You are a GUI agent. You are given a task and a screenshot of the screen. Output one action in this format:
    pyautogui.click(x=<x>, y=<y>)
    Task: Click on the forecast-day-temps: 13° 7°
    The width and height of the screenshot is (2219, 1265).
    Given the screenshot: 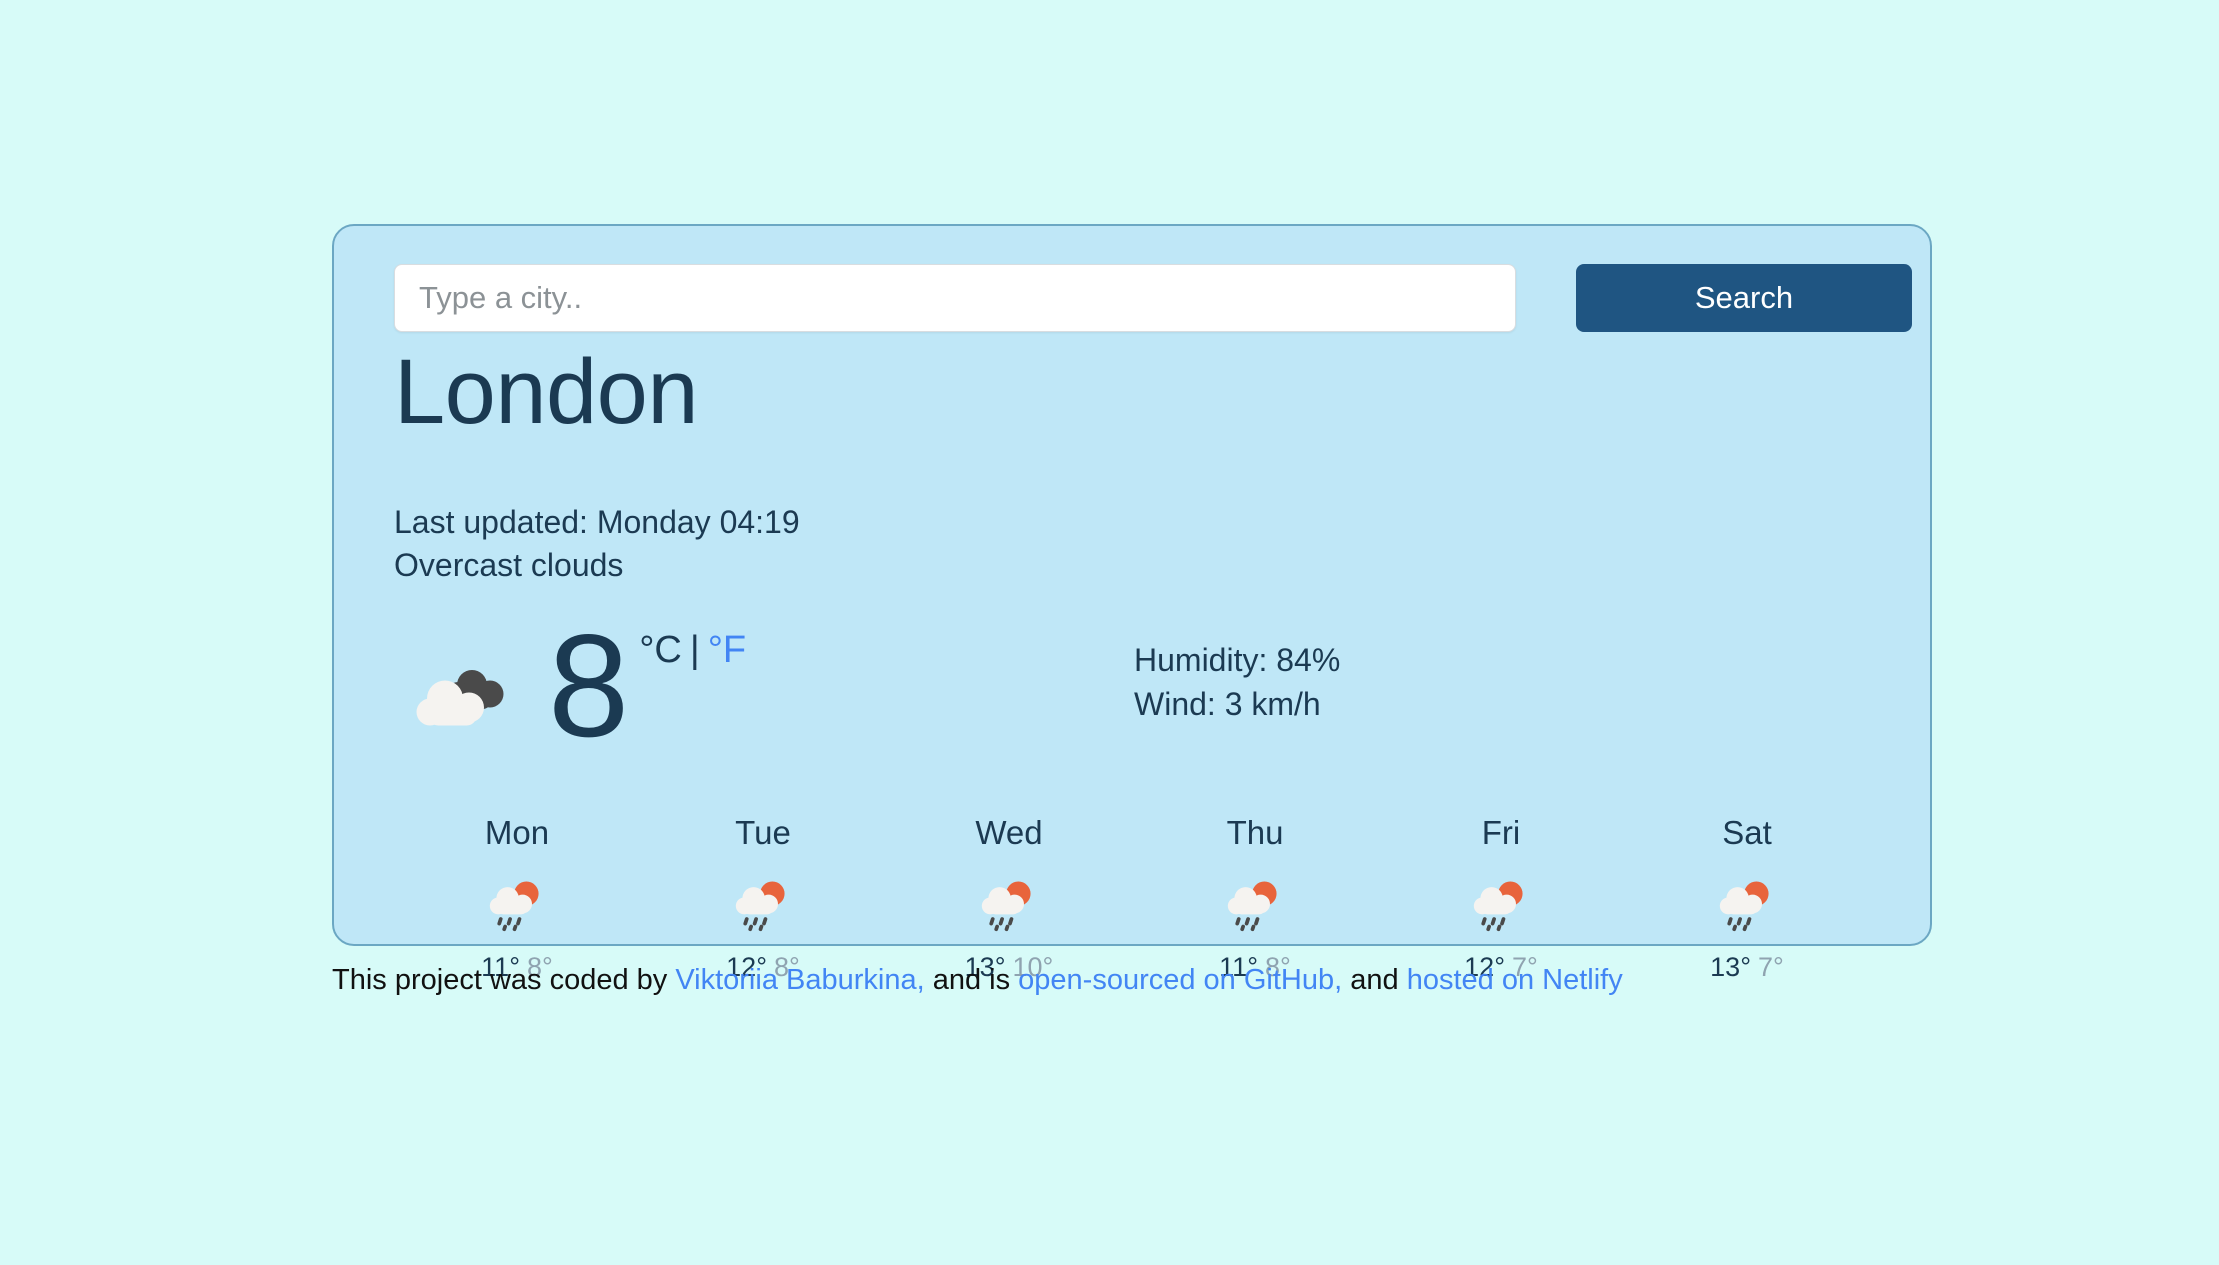 What is the action you would take?
    pyautogui.click(x=1747, y=967)
    